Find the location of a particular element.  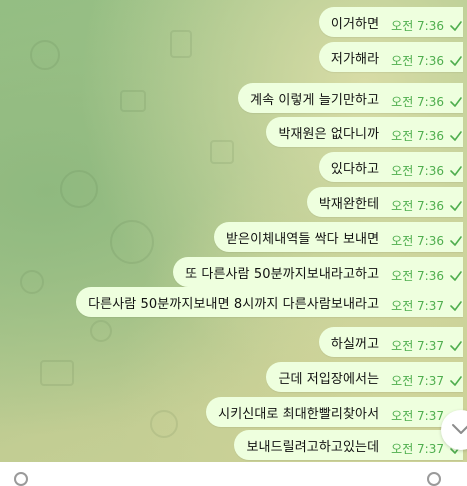

message-bubble: 근데 저입장에서는 오전 7:37 is located at coordinates (364, 377).